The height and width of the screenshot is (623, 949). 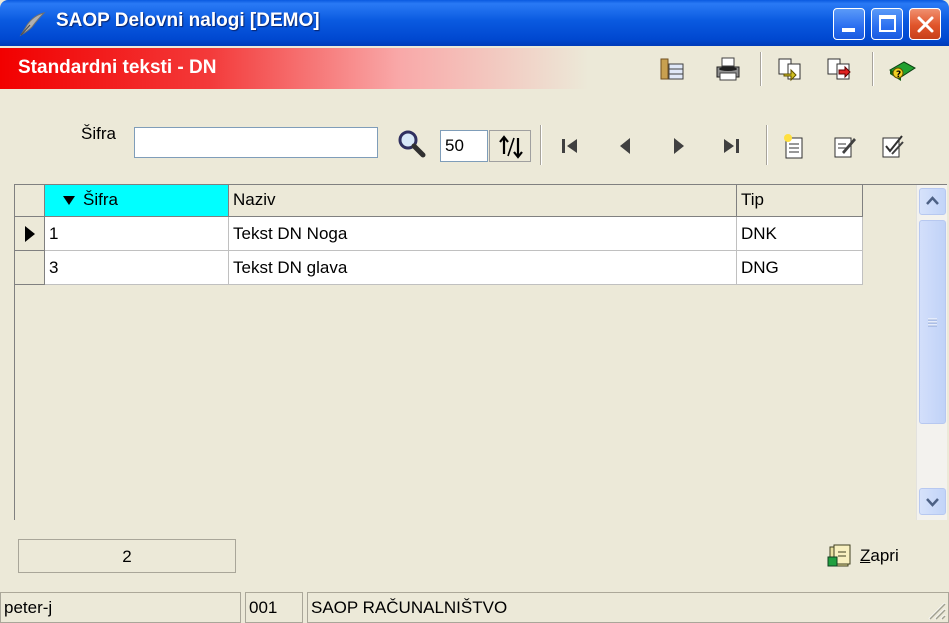 What do you see at coordinates (32, 24) in the screenshot?
I see `quill-icon` at bounding box center [32, 24].